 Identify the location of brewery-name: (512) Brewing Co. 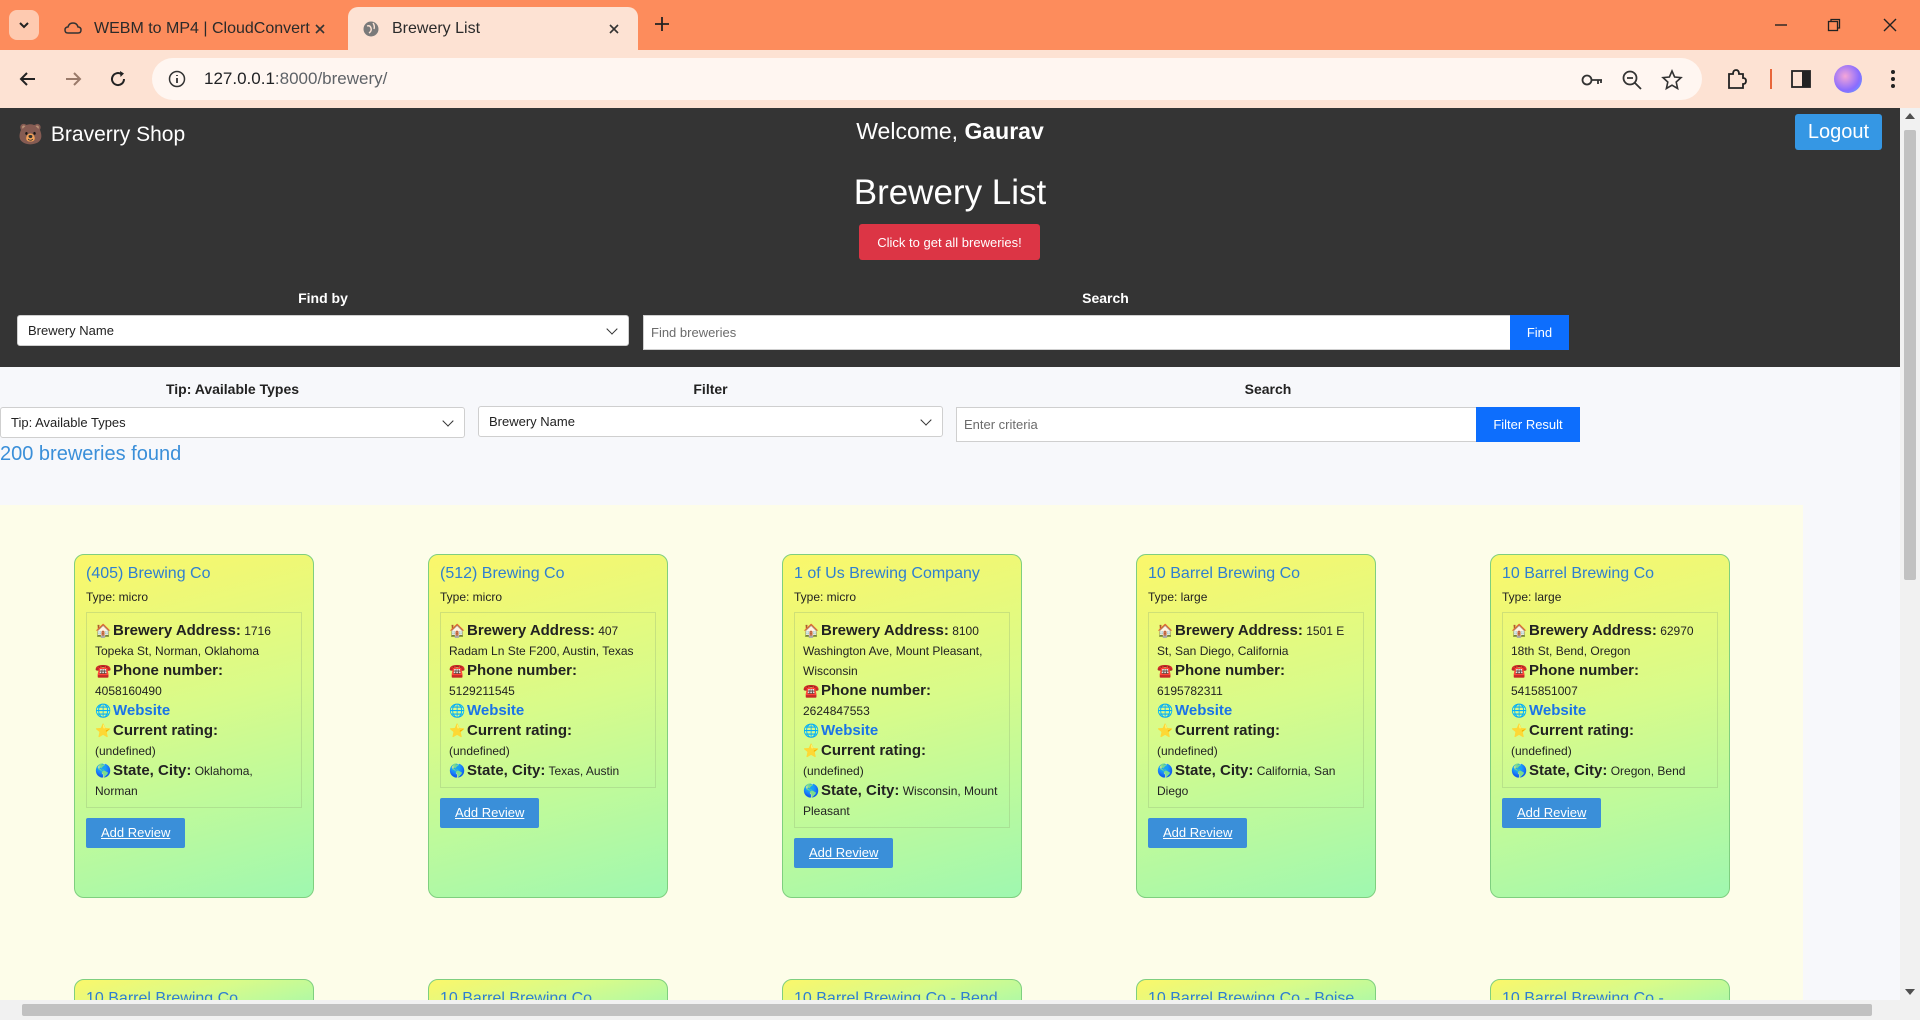
(548, 574).